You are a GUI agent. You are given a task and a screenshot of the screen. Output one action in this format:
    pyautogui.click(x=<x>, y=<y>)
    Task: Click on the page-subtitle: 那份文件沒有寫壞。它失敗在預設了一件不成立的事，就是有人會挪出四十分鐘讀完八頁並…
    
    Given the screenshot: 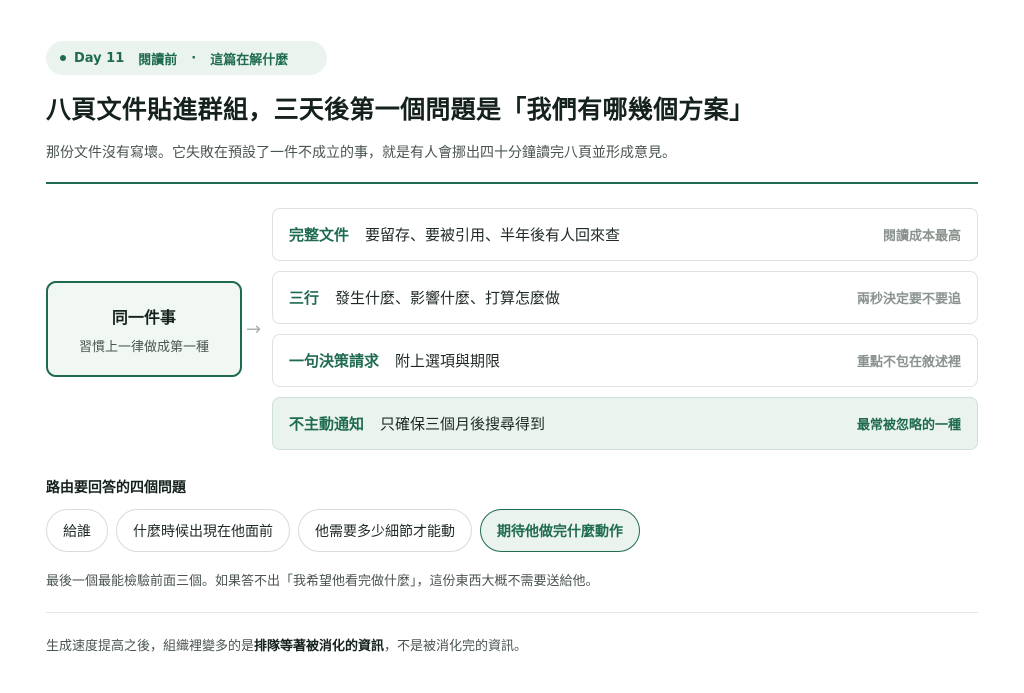 What is the action you would take?
    pyautogui.click(x=361, y=153)
    